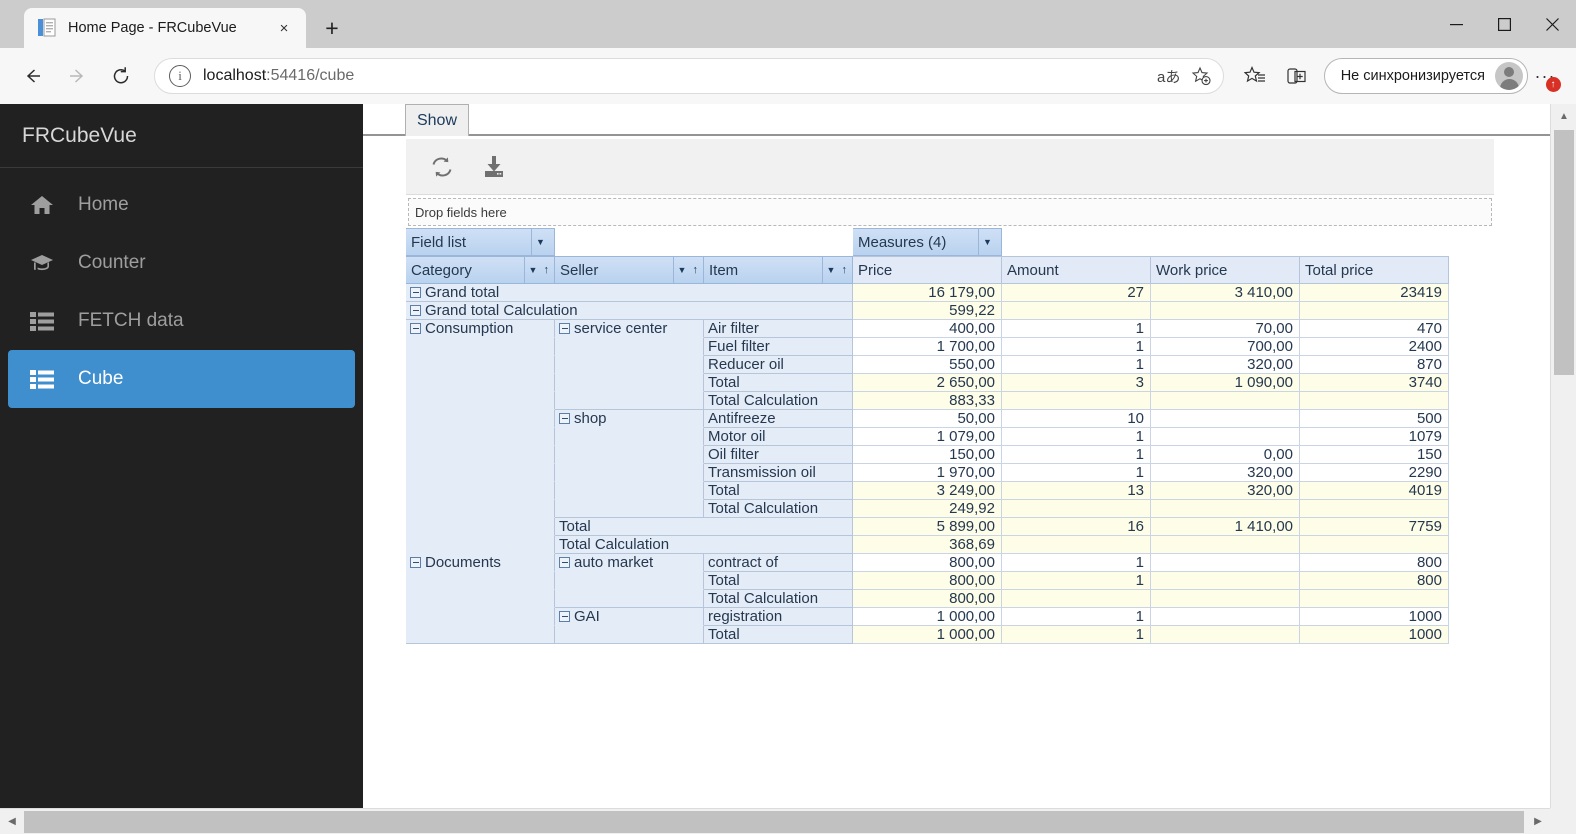 Image resolution: width=1576 pixels, height=834 pixels. I want to click on data-cell: 400,00, so click(927, 329).